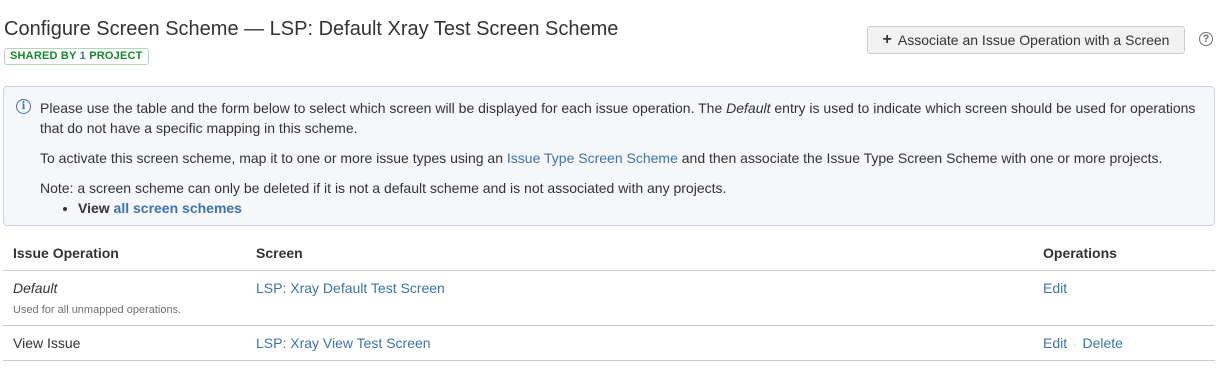  Describe the element at coordinates (35, 288) in the screenshot. I see `operation-name: Default` at that location.